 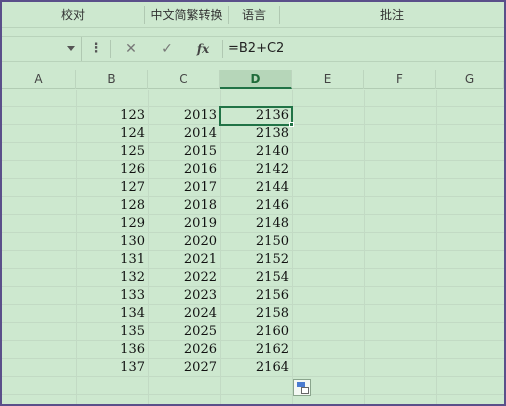 I want to click on cell-c12: 2023, so click(x=184, y=296).